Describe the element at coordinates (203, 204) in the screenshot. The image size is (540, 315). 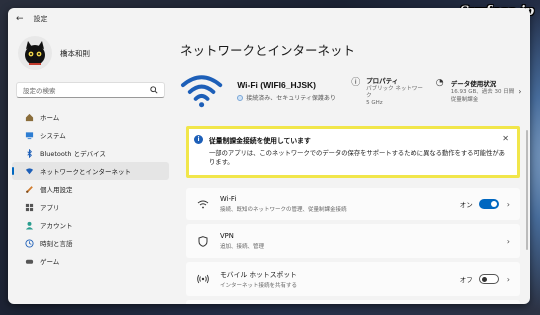
I see `wifi-icon` at that location.